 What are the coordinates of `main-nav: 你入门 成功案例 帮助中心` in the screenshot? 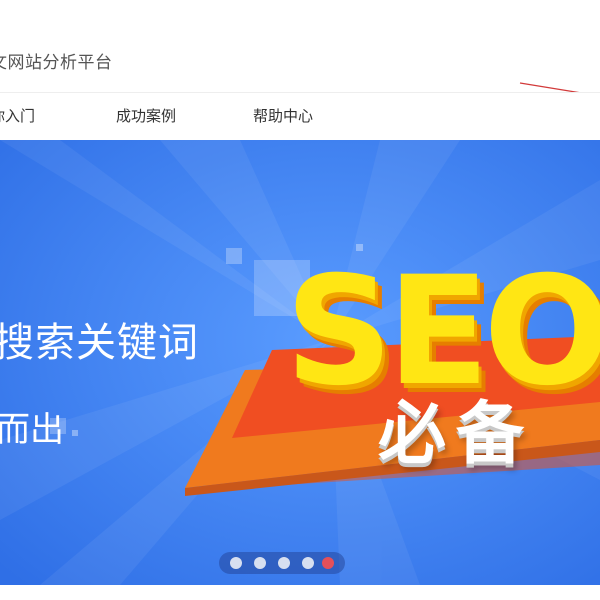 It's located at (300, 116).